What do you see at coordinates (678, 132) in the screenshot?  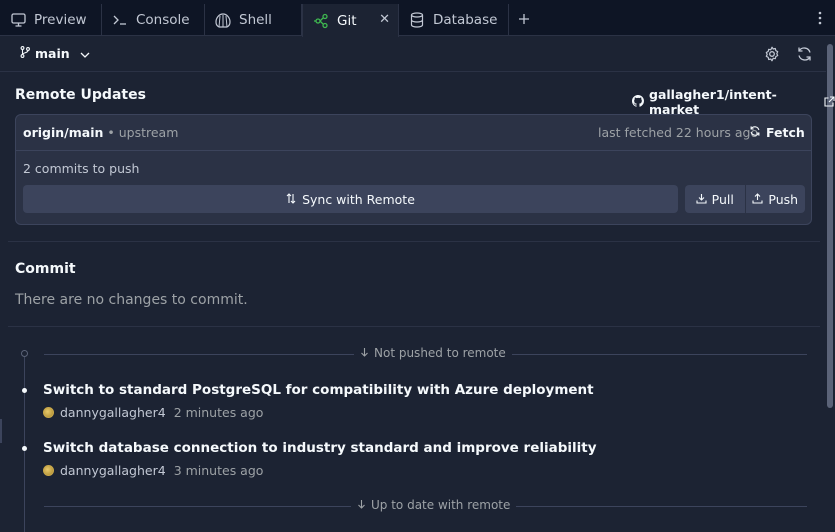 I see `last-fetched-text: last fetched 22 hours ago` at bounding box center [678, 132].